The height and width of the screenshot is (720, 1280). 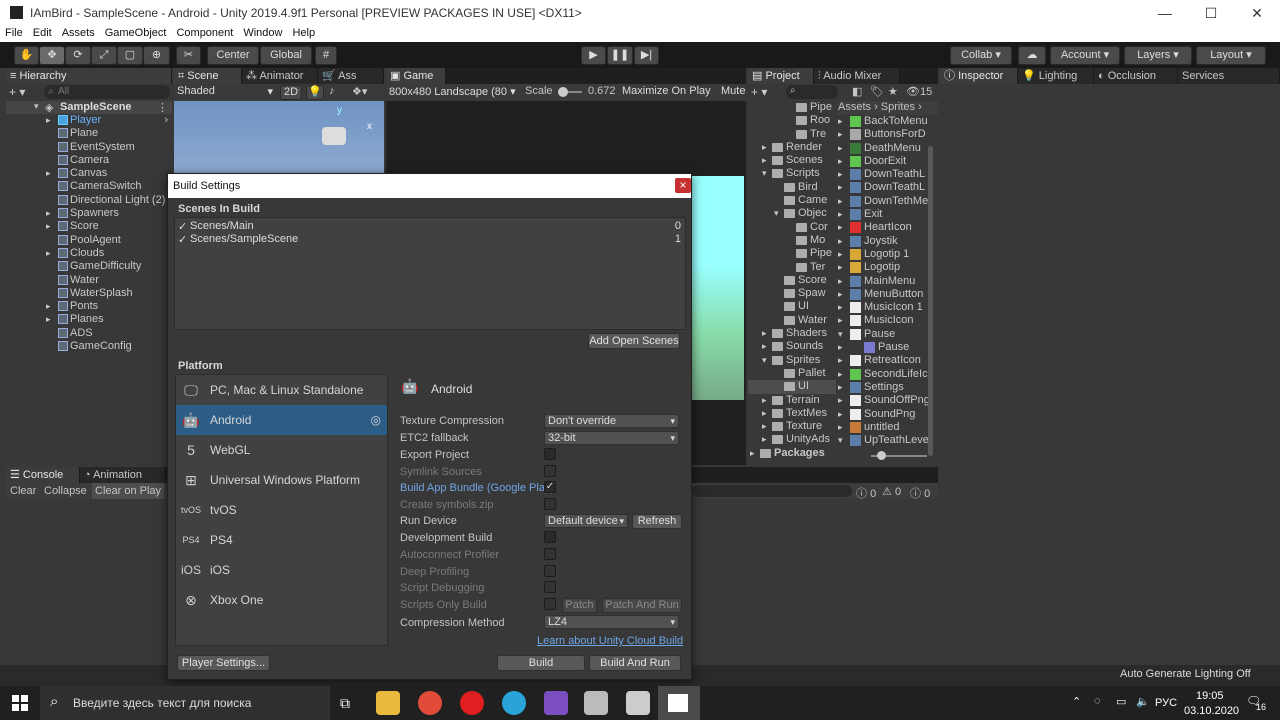 What do you see at coordinates (888, 294) in the screenshot?
I see `asset-item: ▸ MenuButton` at bounding box center [888, 294].